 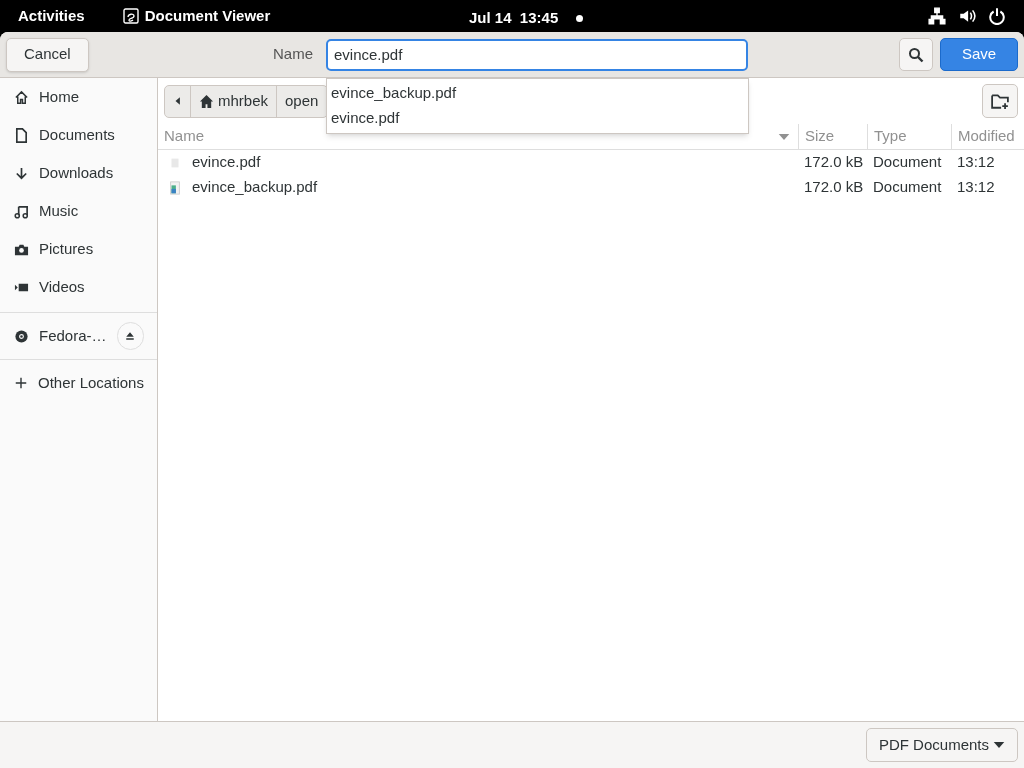 I want to click on app-icon, so click(x=130, y=16).